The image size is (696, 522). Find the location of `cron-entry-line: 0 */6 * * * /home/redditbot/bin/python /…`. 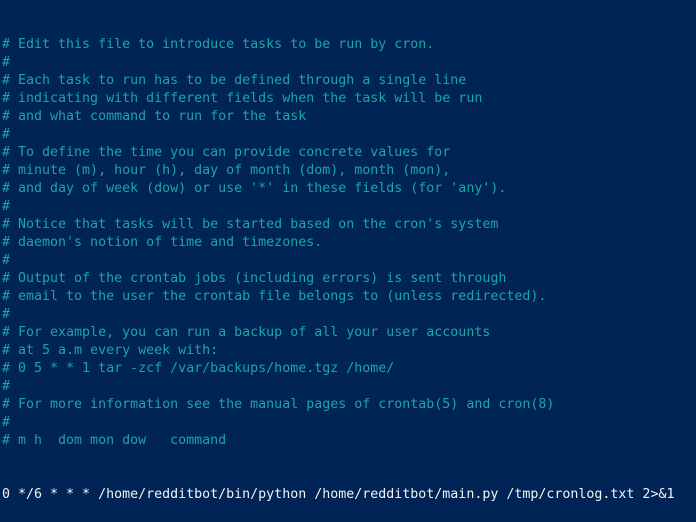

cron-entry-line: 0 */6 * * * /home/redditbot/bin/python /… is located at coordinates (349, 495).